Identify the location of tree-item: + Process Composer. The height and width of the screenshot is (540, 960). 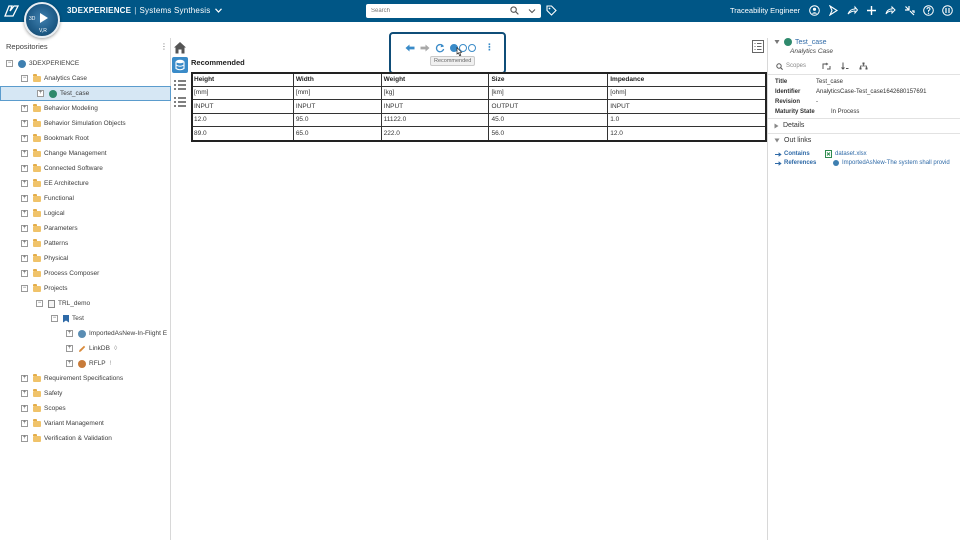
(85, 273).